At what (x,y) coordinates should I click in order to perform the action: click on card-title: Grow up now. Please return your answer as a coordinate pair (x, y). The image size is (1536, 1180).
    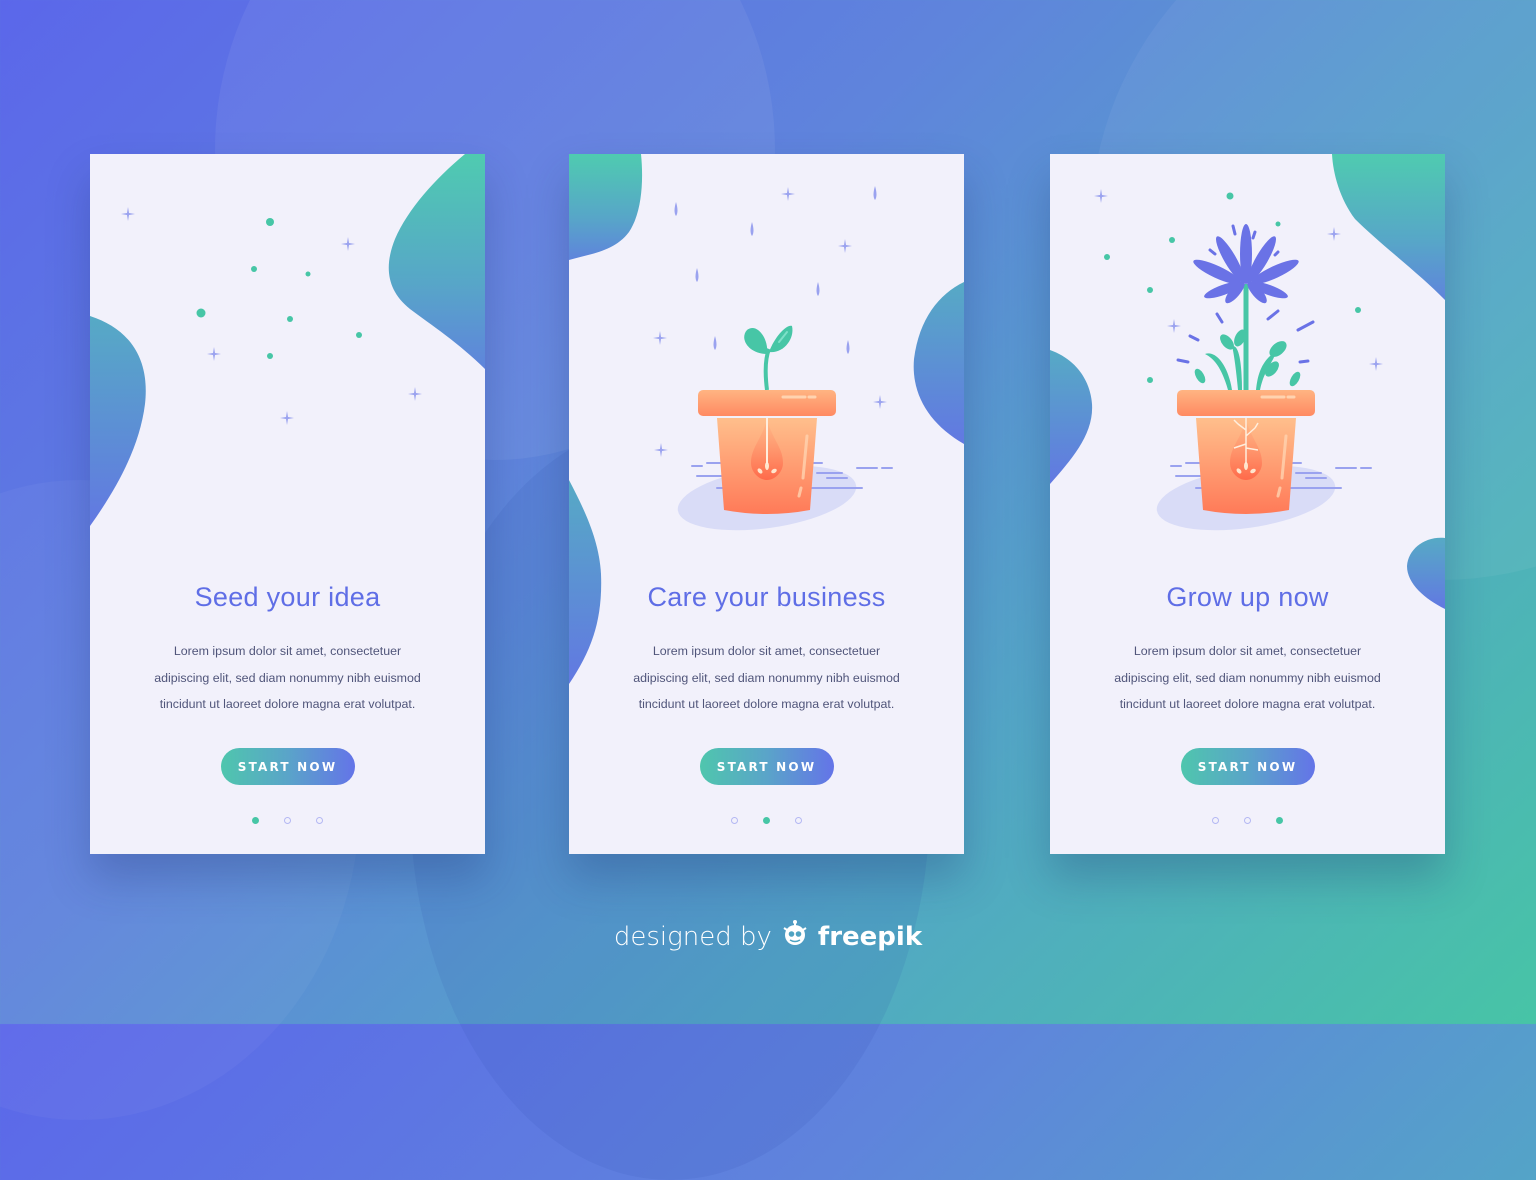
    Looking at the image, I should click on (1247, 597).